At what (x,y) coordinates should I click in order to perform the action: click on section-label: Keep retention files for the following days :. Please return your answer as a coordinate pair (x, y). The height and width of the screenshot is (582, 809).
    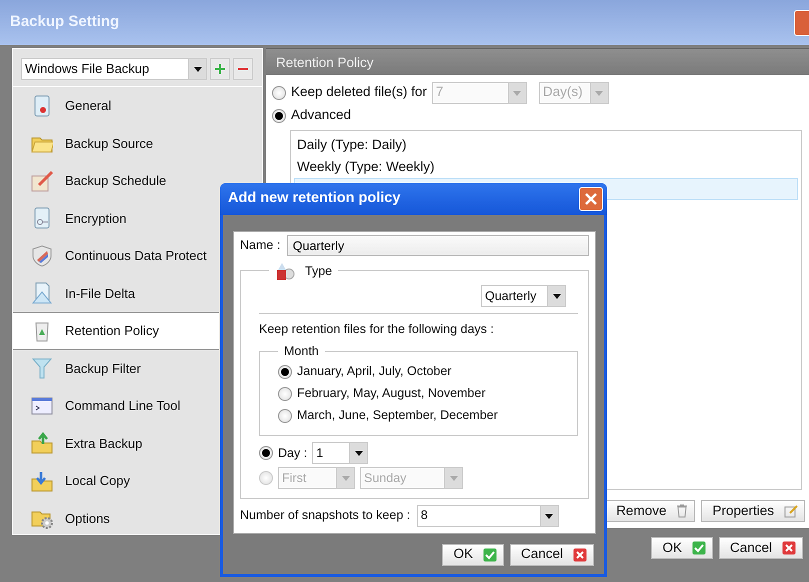
    Looking at the image, I should click on (377, 329).